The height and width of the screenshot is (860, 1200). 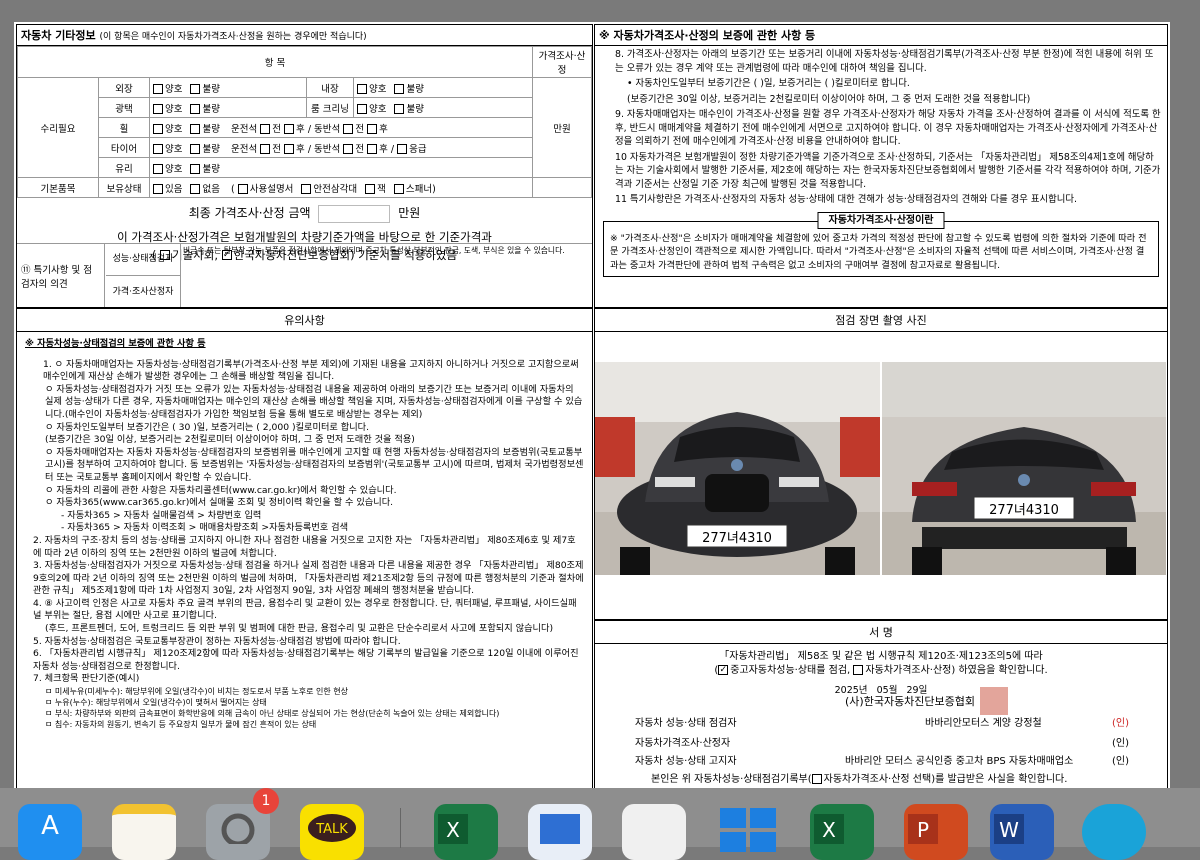 What do you see at coordinates (58, 35) in the screenshot?
I see `info-title: 자동차 기타정보` at bounding box center [58, 35].